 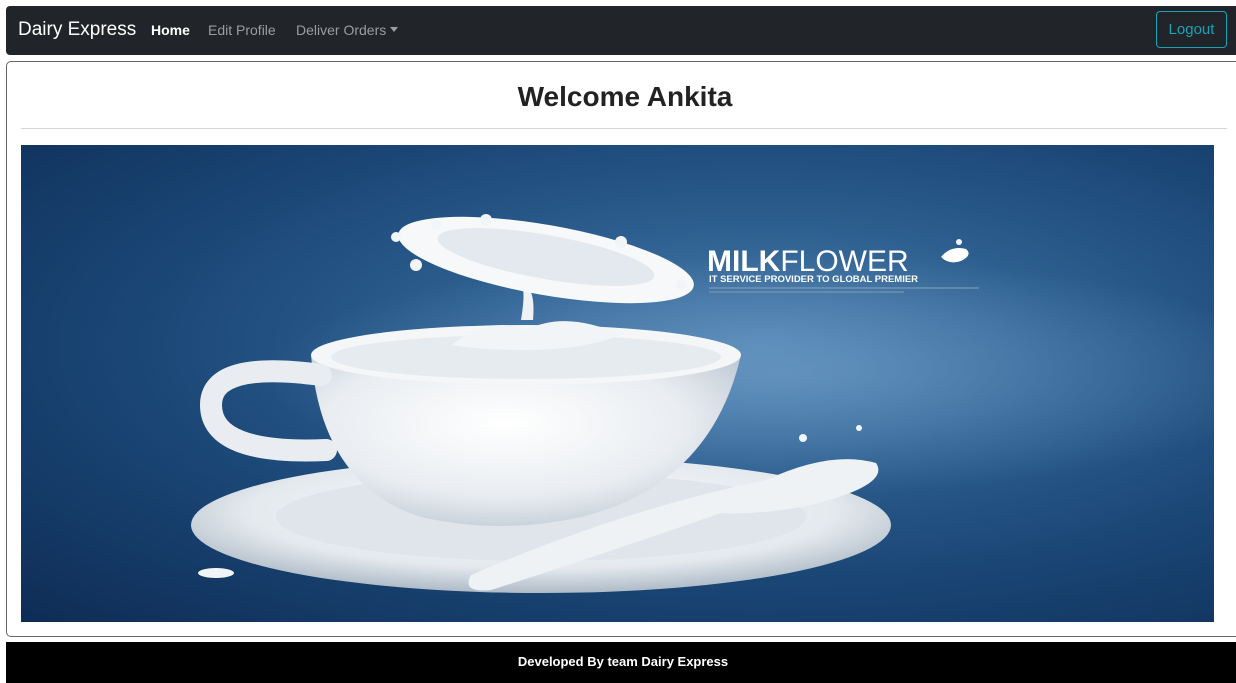 I want to click on nav-link-home: Home, so click(x=170, y=30).